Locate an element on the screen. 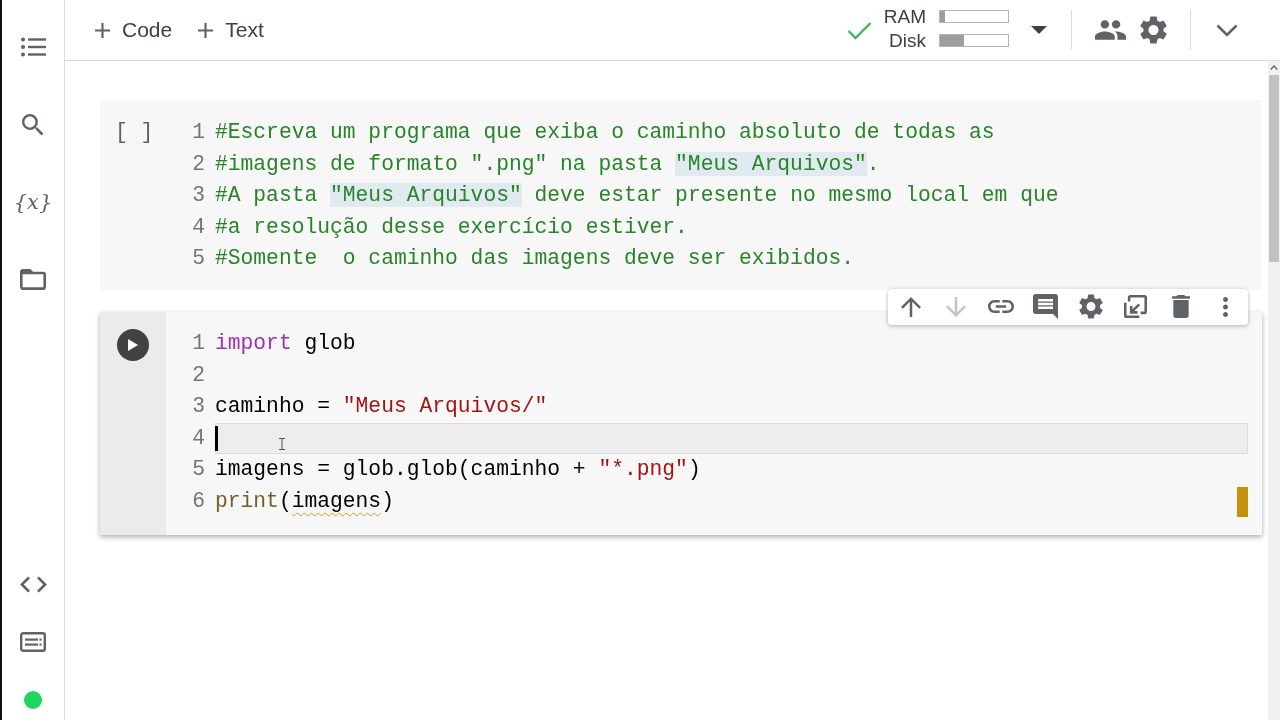 The image size is (1280, 720). insert-cell-button: Text is located at coordinates (231, 30).